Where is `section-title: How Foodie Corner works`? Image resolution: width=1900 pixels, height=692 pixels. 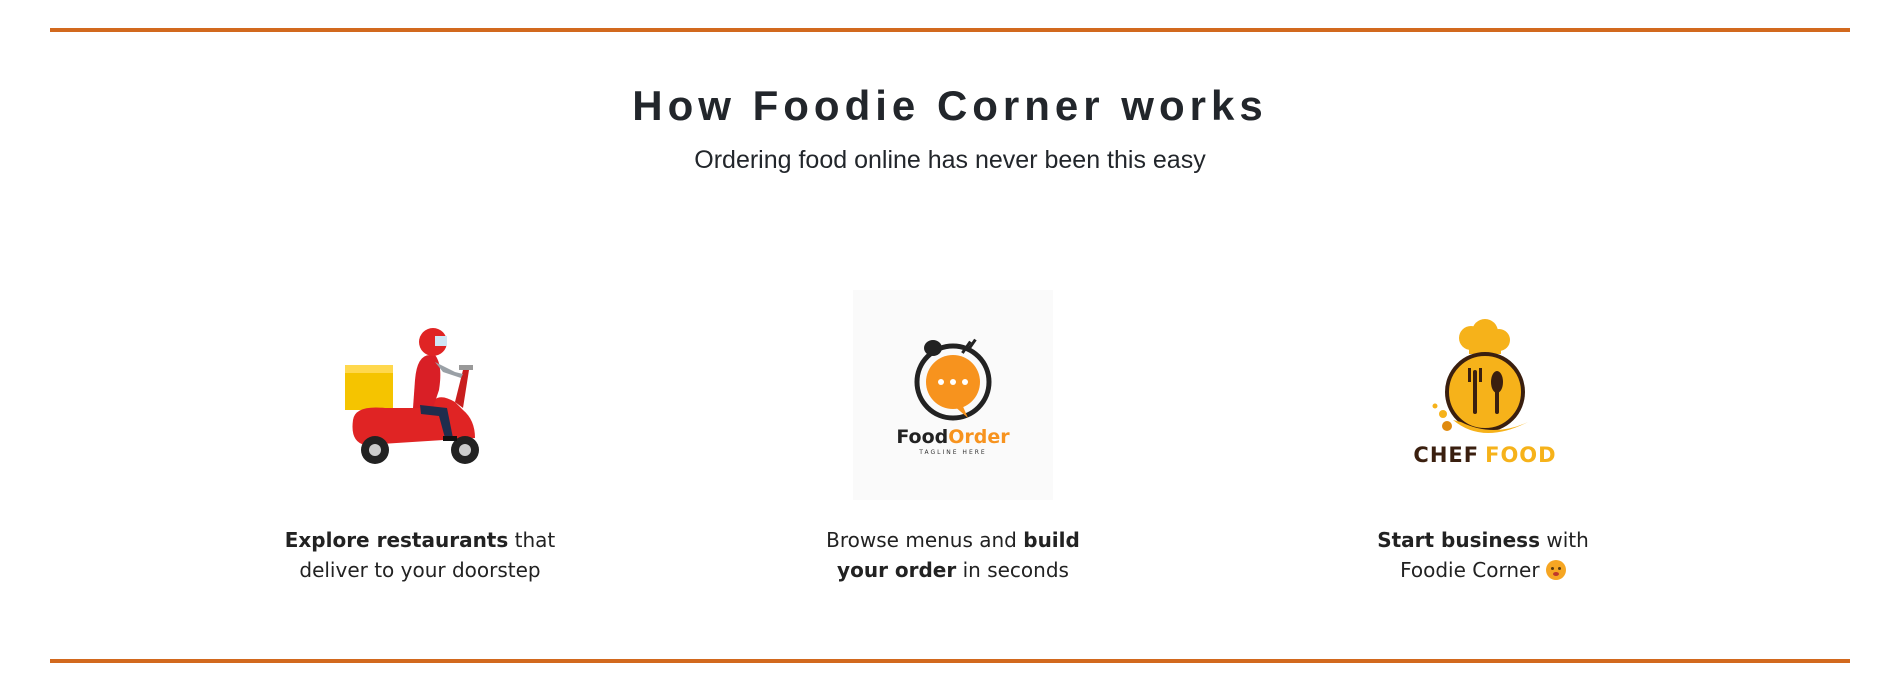
section-title: How Foodie Corner works is located at coordinates (950, 105).